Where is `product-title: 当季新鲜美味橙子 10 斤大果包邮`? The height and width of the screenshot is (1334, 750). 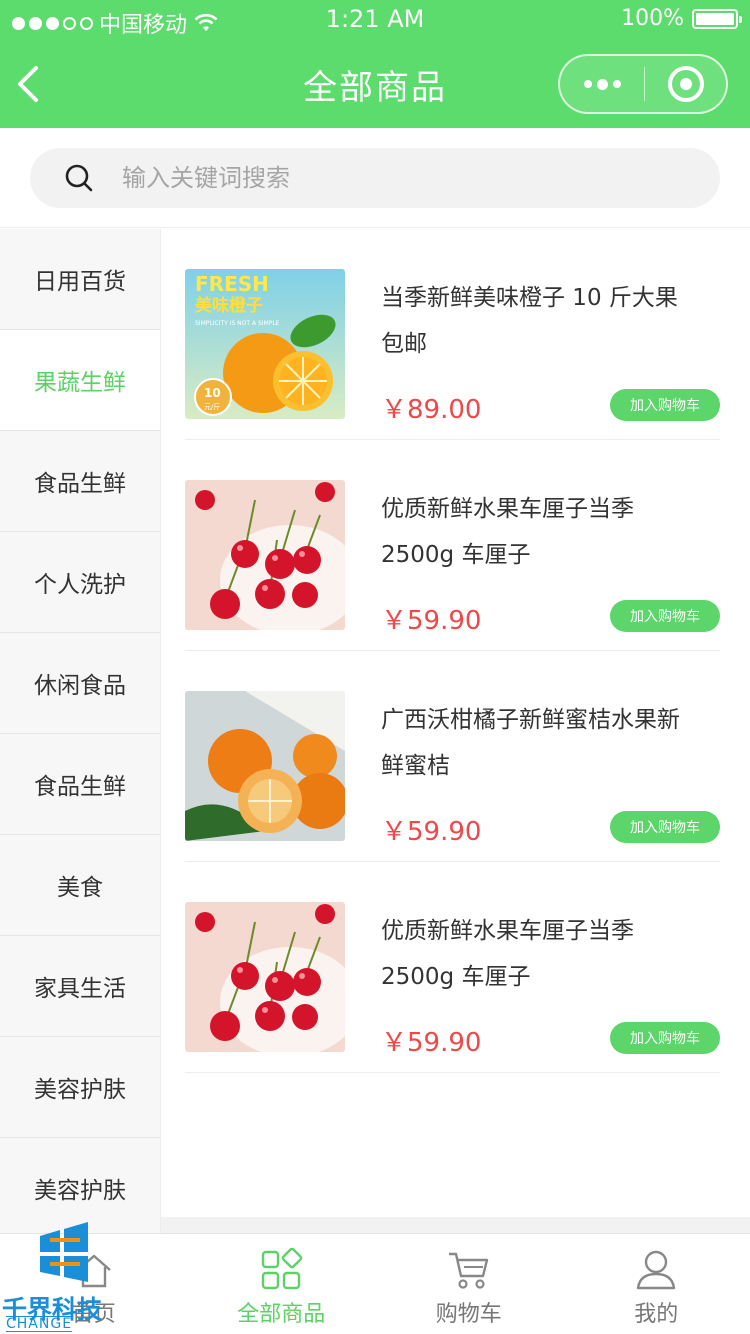 product-title: 当季新鲜美味橙子 10 斤大果包邮 is located at coordinates (531, 321).